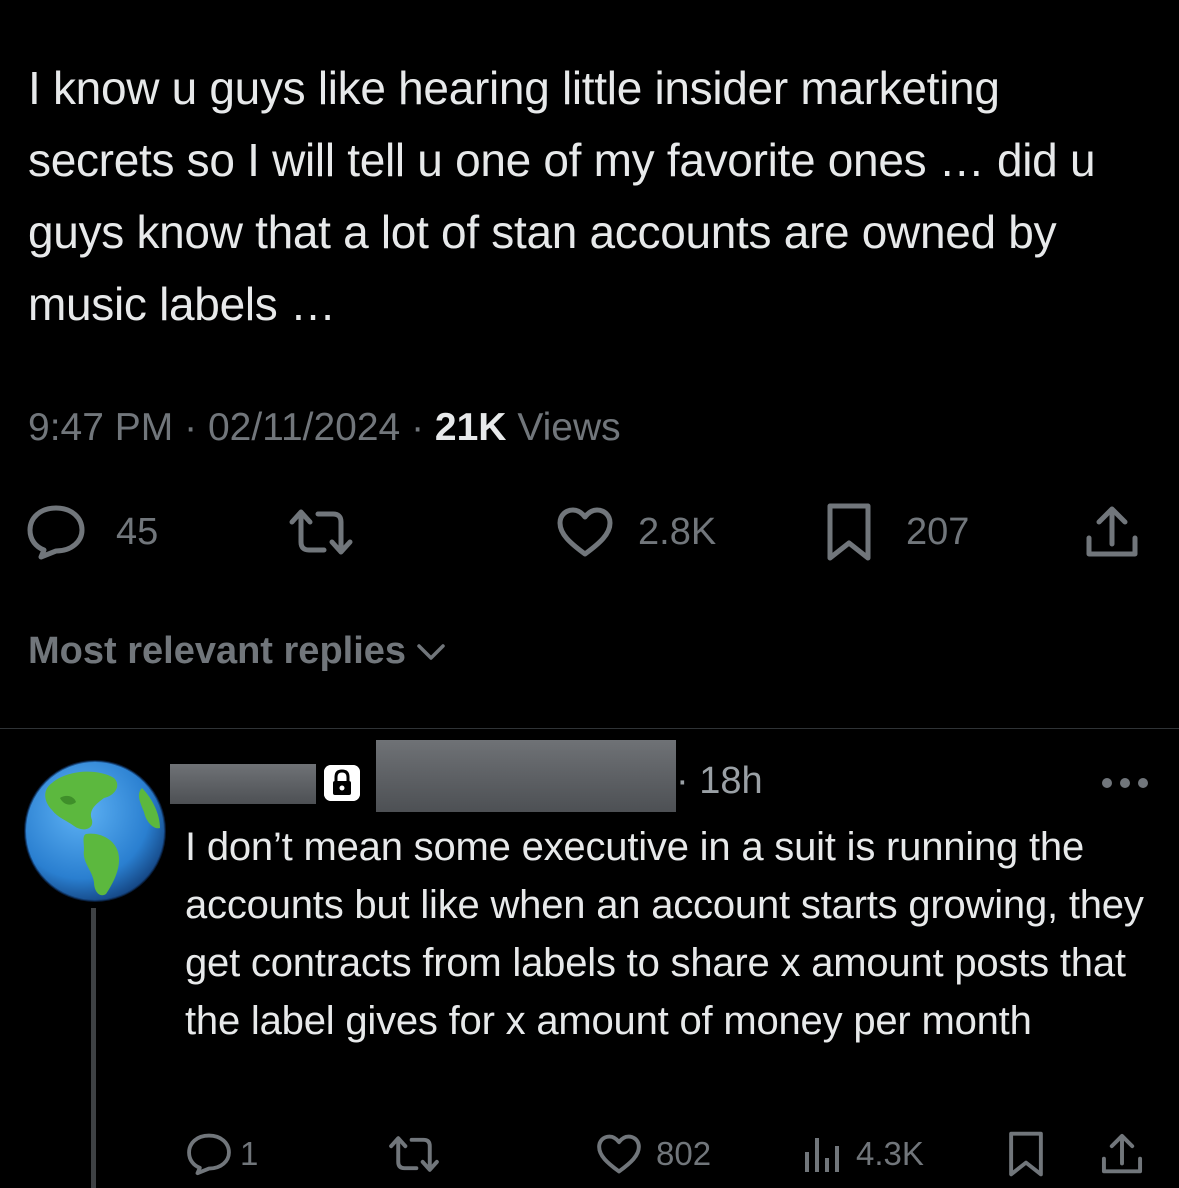 The image size is (1179, 1188). Describe the element at coordinates (636, 532) in the screenshot. I see `like-button: 2.8K` at that location.